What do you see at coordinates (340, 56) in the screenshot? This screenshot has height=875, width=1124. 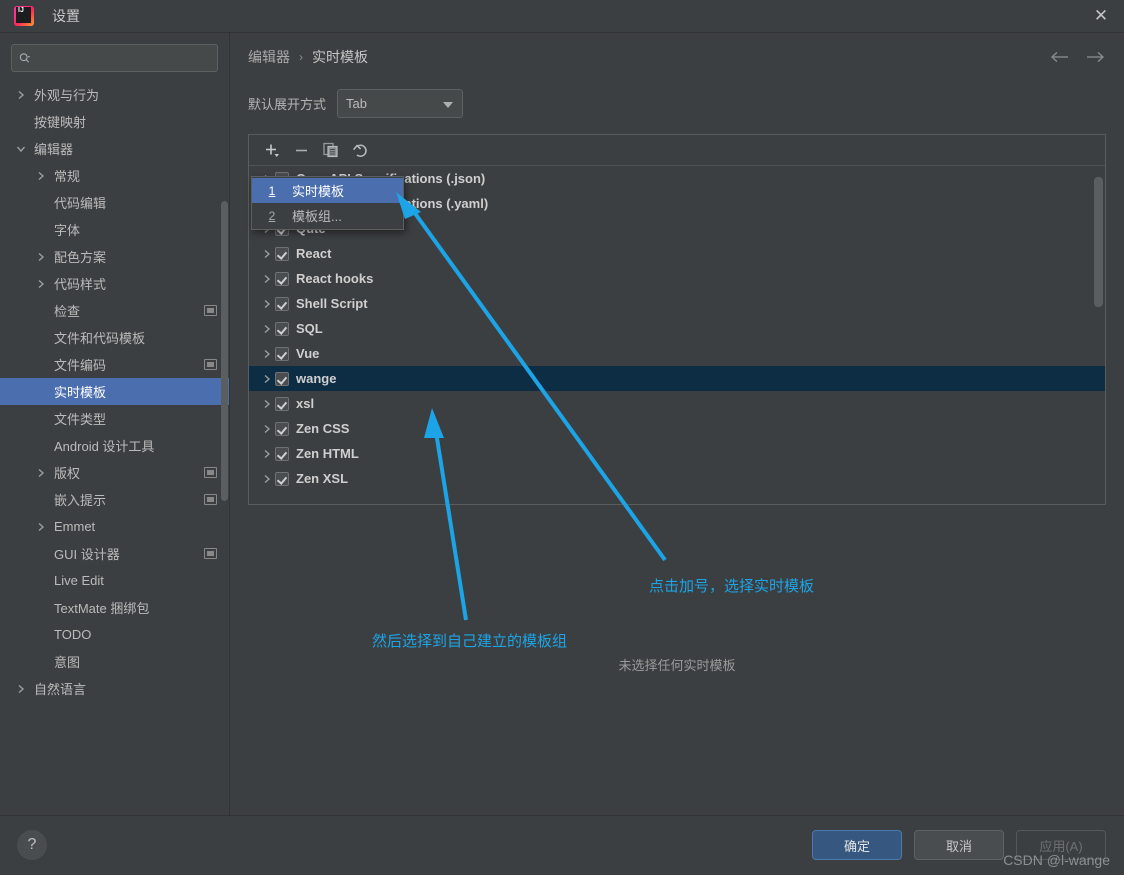 I see `breadcrumb-current: 实时模板` at bounding box center [340, 56].